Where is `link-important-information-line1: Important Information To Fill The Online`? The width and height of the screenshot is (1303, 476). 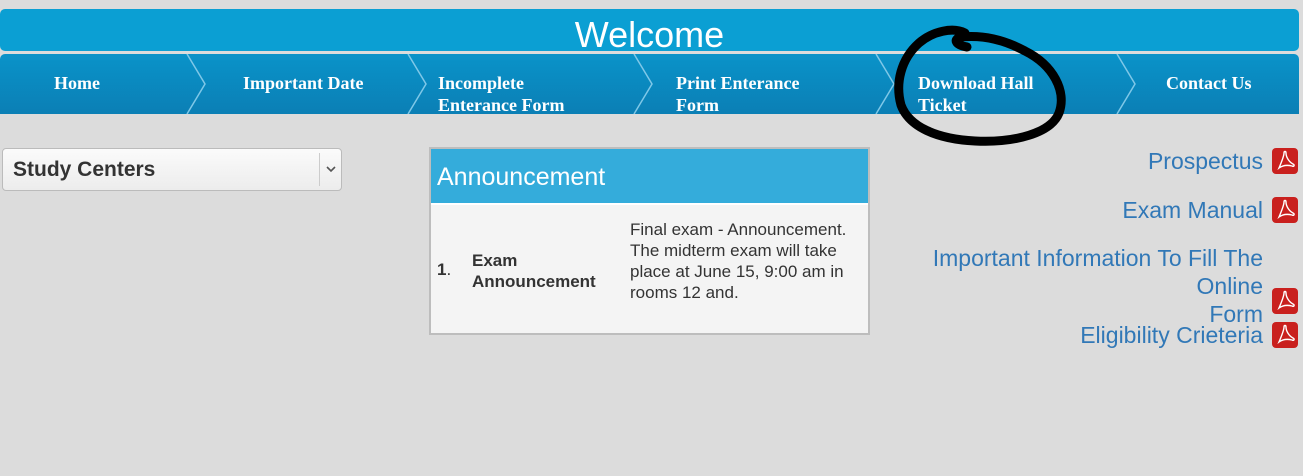
link-important-information-line1: Important Information To Fill The Online is located at coordinates (1097, 272).